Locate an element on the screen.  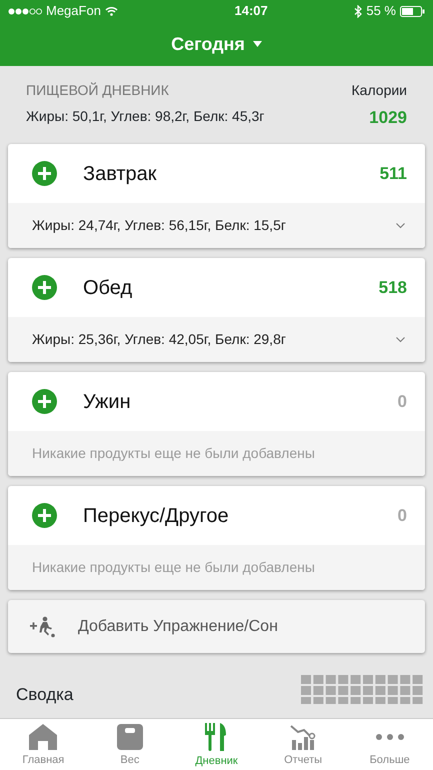
meal-name: Перекус/Другое is located at coordinates (156, 516).